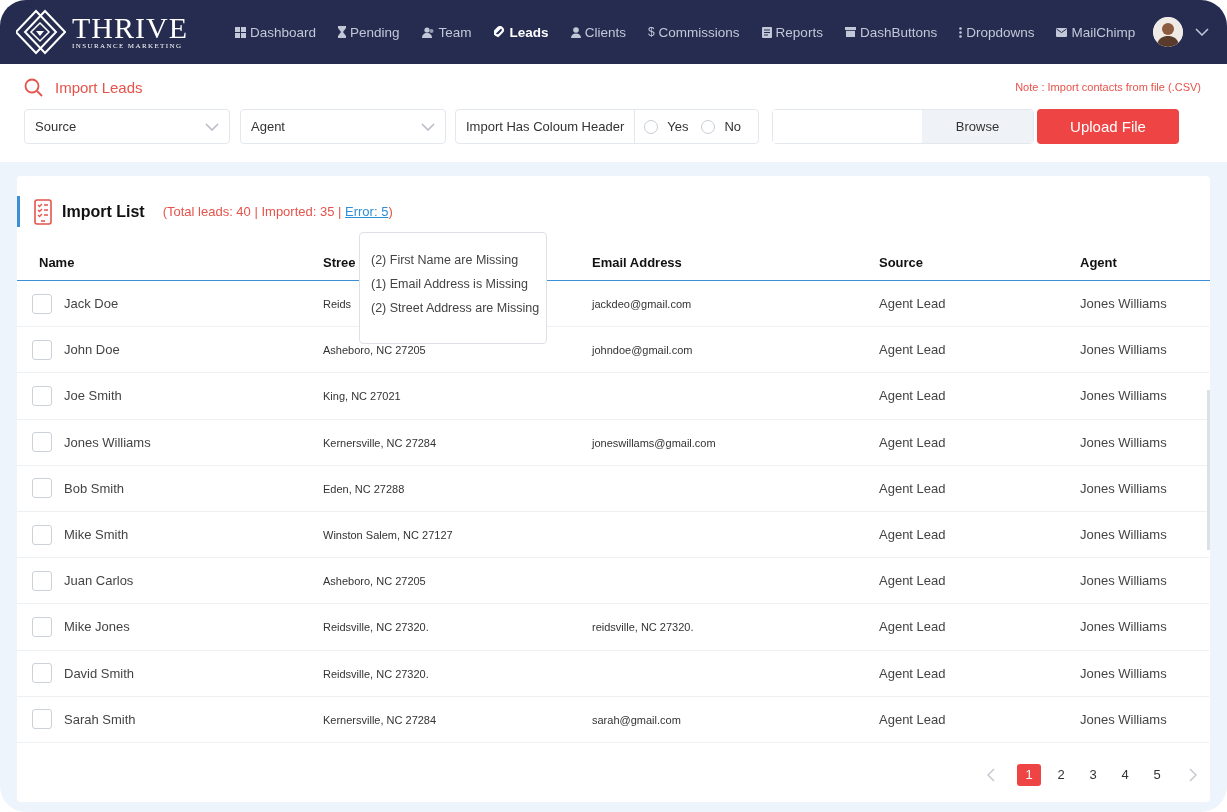  I want to click on table-cell: johndoe@gmail.com, so click(642, 350).